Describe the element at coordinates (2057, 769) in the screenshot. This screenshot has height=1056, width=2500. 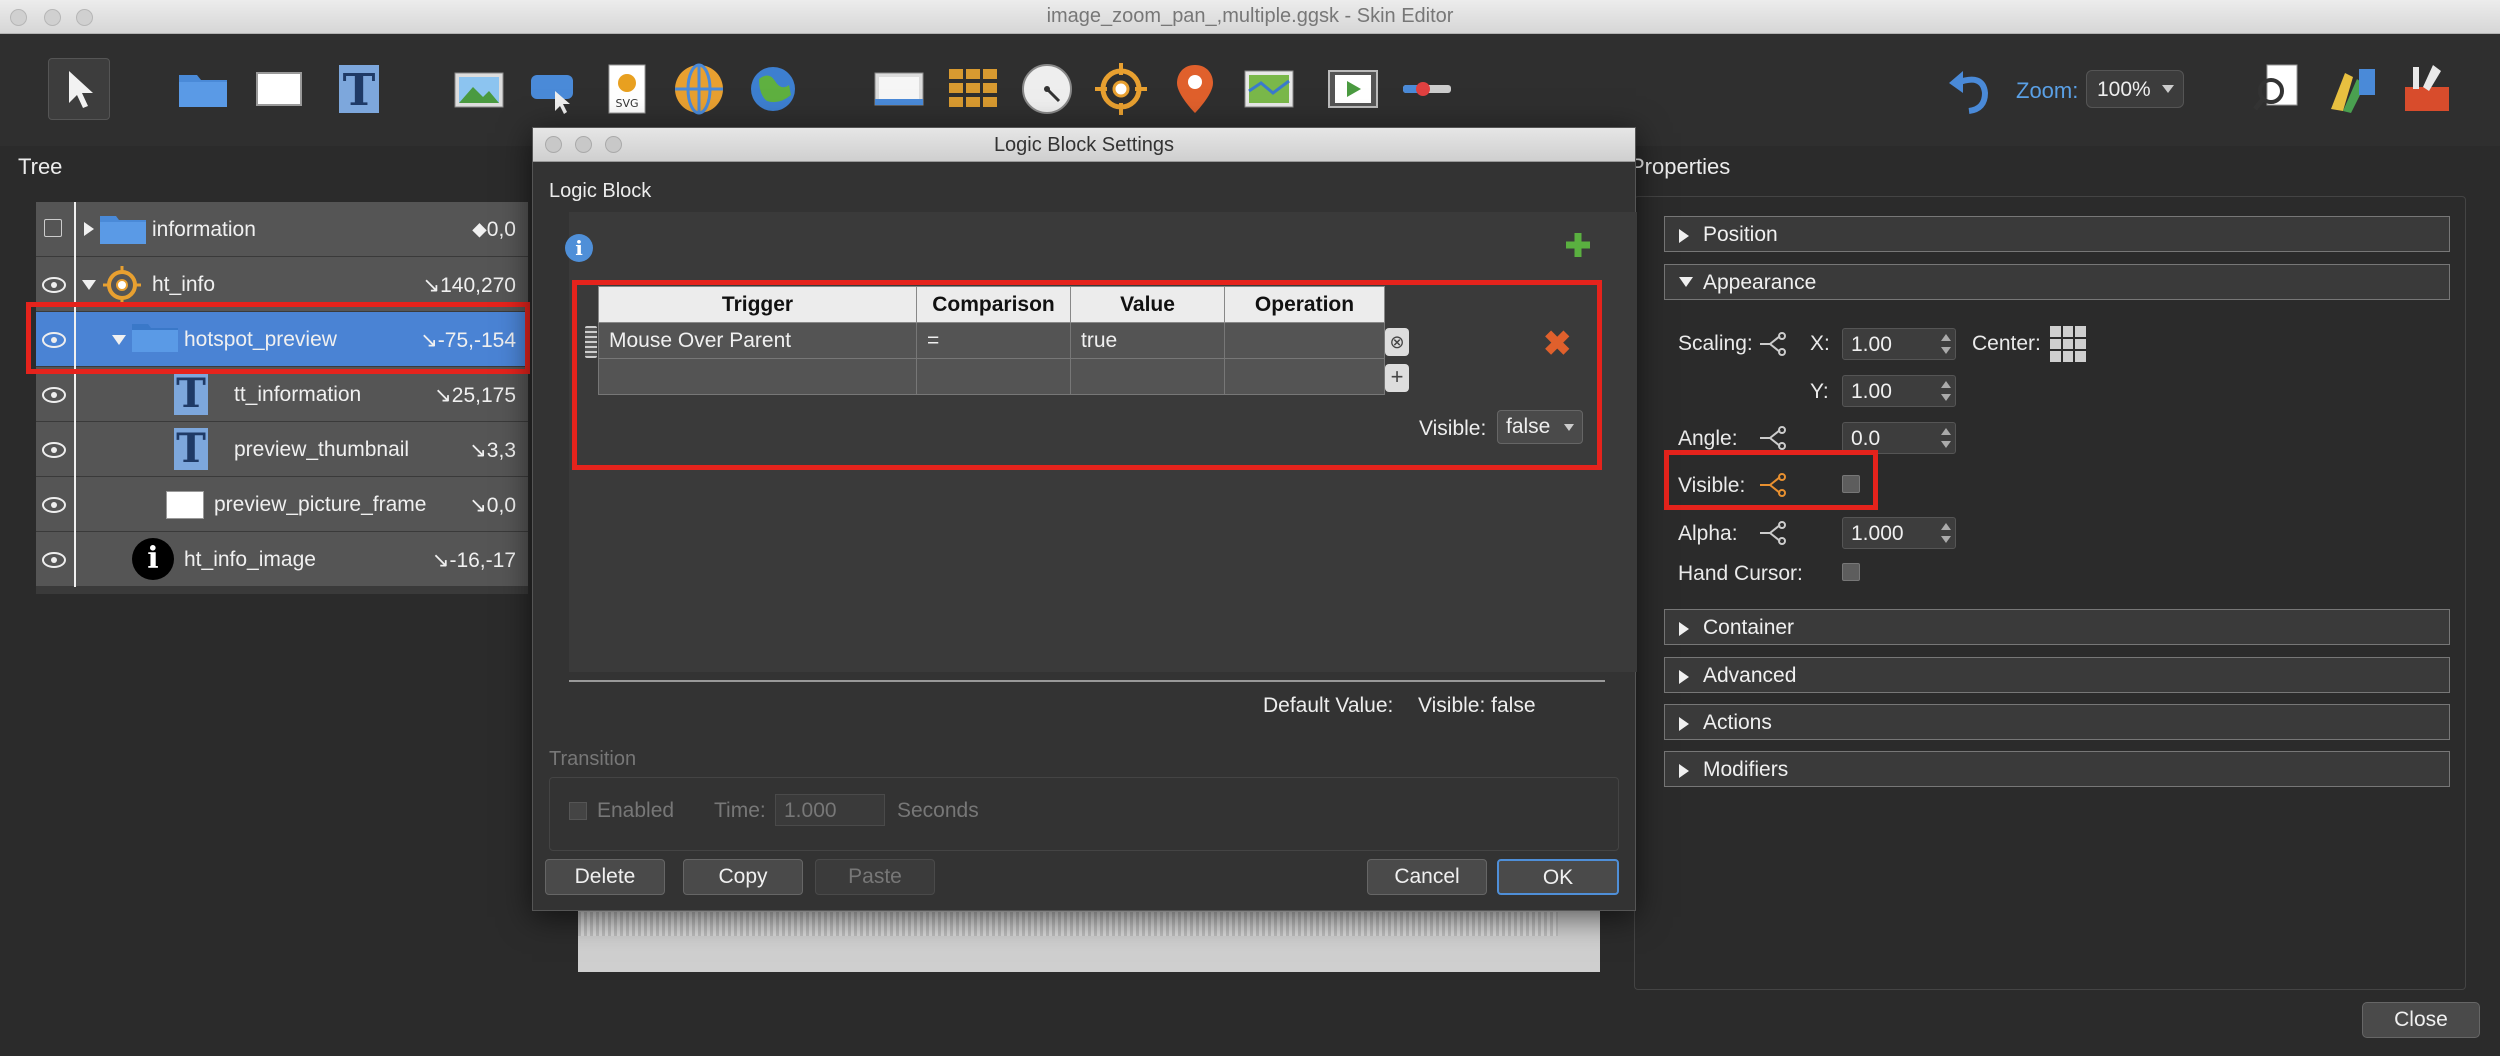
I see `section-modifiers: Modifiers` at that location.